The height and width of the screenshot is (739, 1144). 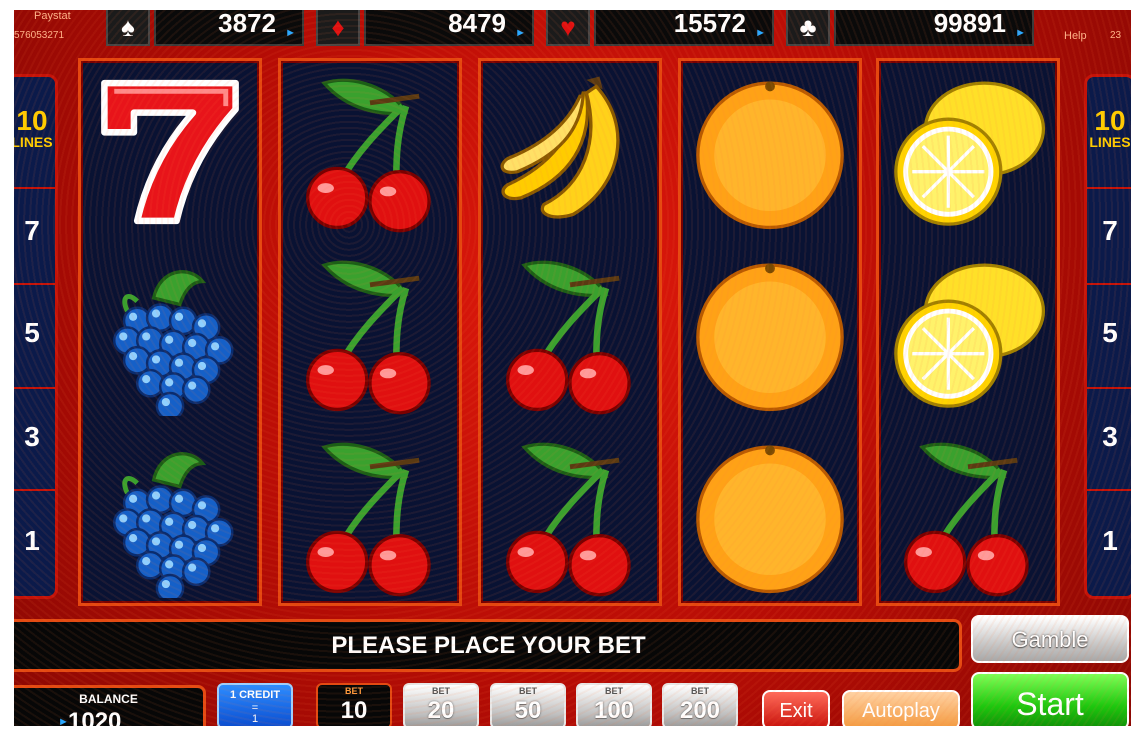 What do you see at coordinates (128, 28) in the screenshot?
I see `spade-icon: ♠` at bounding box center [128, 28].